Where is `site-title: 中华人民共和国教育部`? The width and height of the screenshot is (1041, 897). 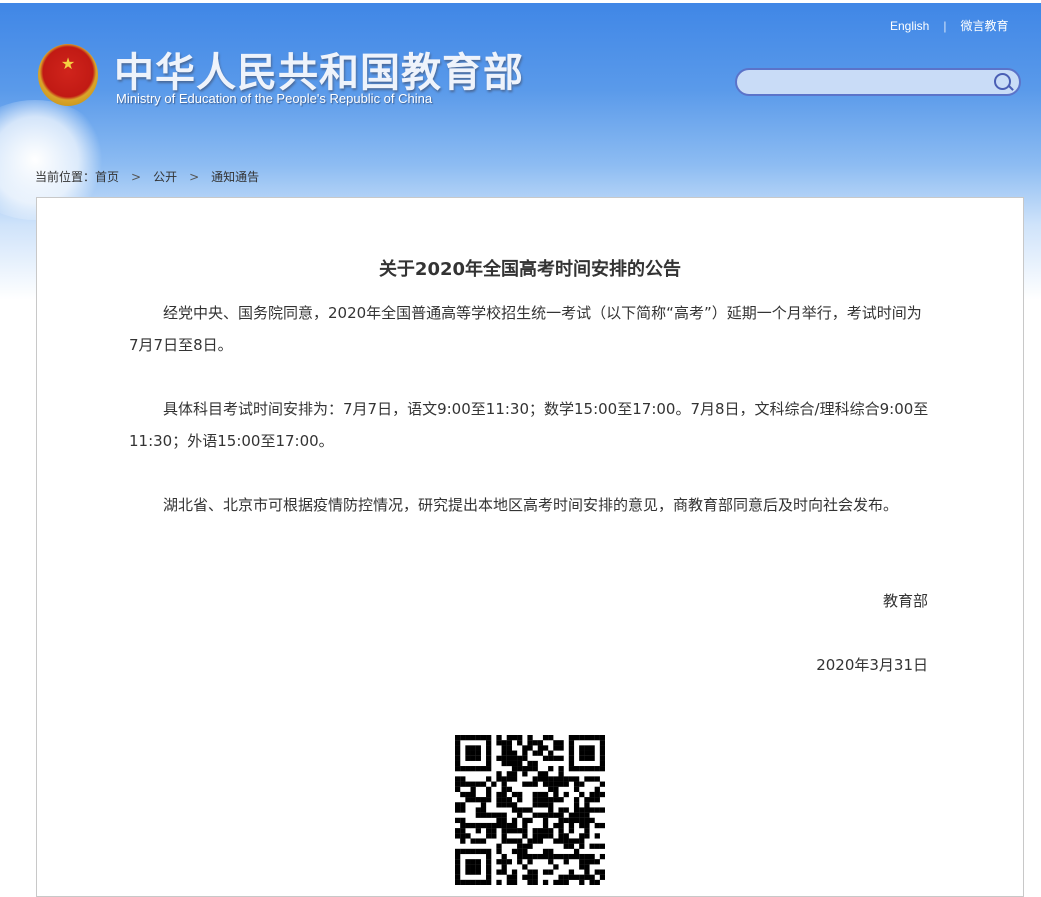
site-title: 中华人民共和国教育部 is located at coordinates (319, 69).